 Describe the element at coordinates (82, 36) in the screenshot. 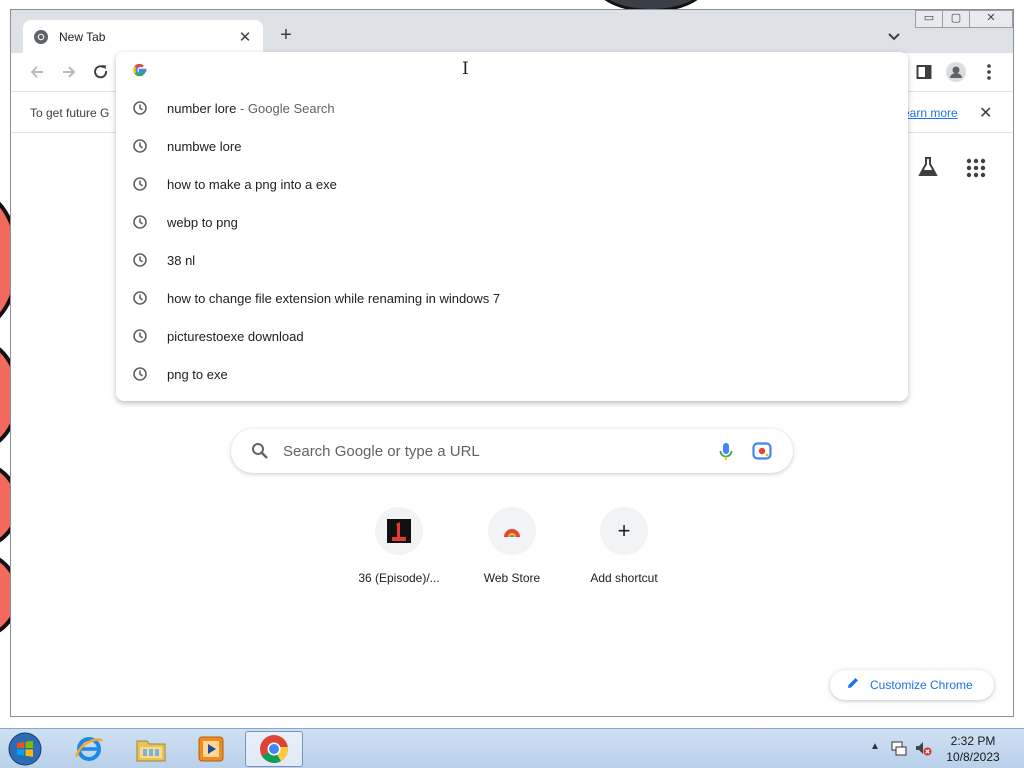

I see `tab-title: New Tab` at that location.